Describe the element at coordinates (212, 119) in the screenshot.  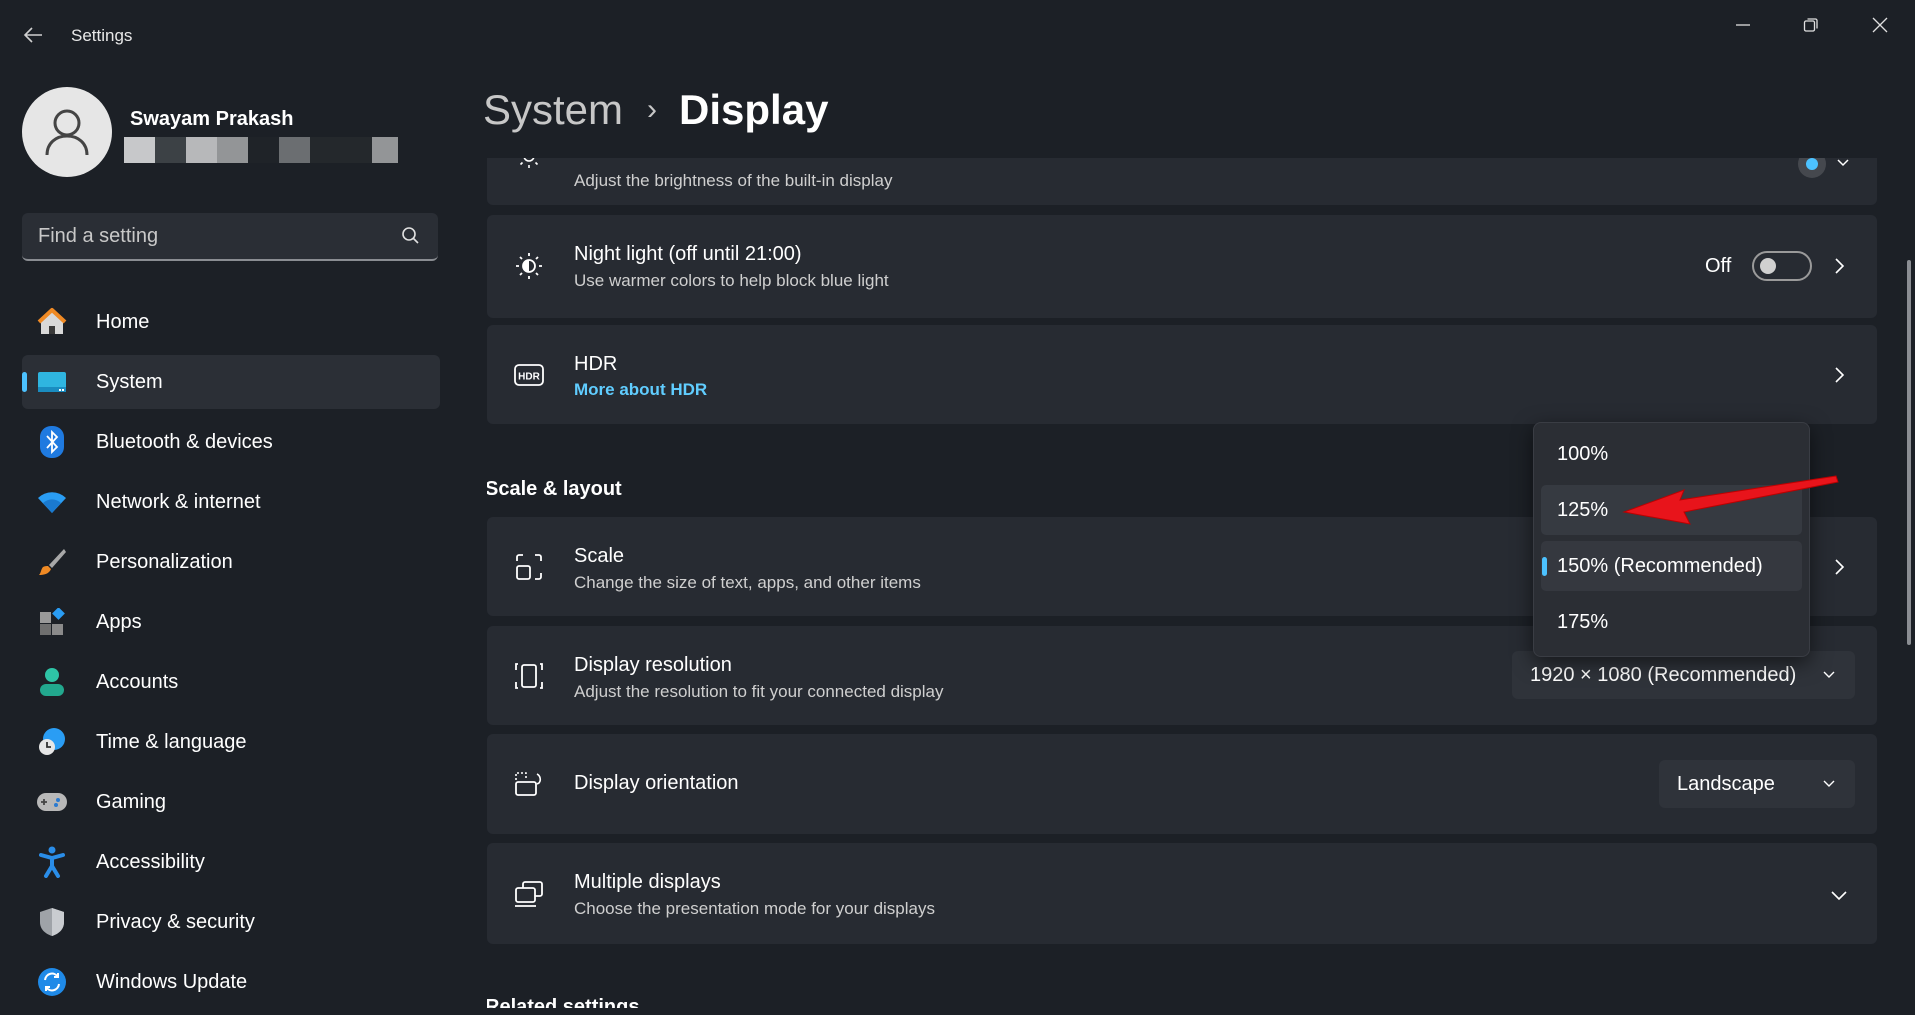
I see `user-name: Swayam Prakash` at that location.